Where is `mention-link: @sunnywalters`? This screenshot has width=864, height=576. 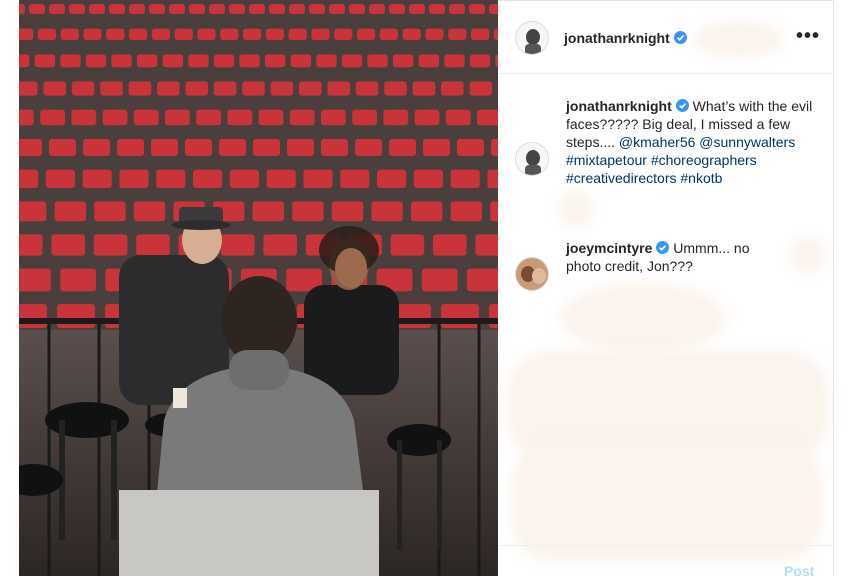 mention-link: @sunnywalters is located at coordinates (747, 142).